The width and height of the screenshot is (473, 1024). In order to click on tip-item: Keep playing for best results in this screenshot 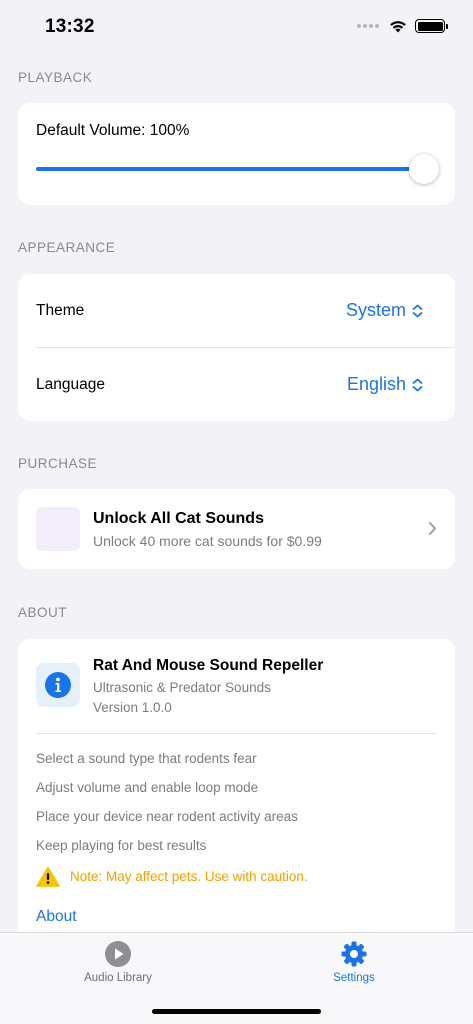, I will do `click(121, 845)`.